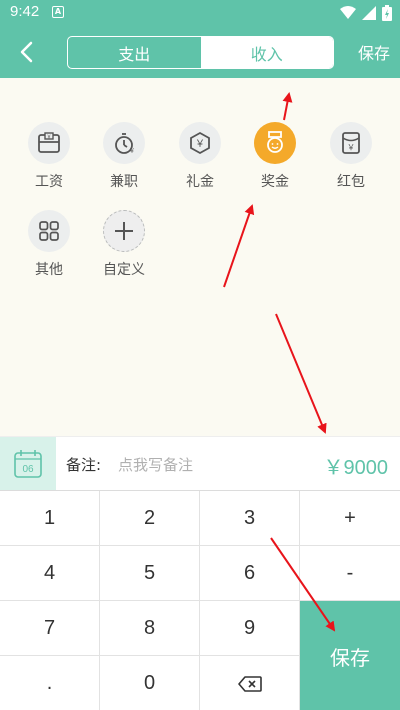 Image resolution: width=400 pixels, height=710 pixels. I want to click on category-gift-money: ￥ 礼金, so click(200, 156).